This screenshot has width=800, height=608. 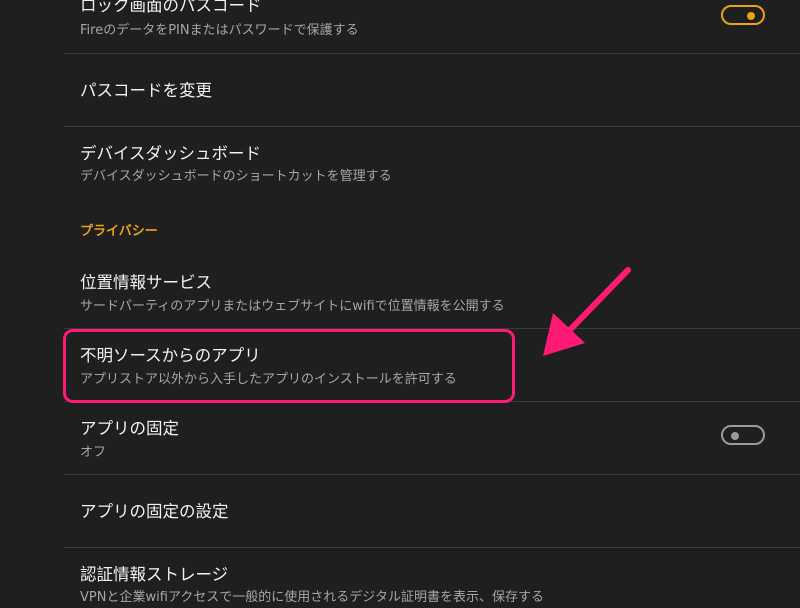 I want to click on arrow-annotation-icon, so click(x=587, y=311).